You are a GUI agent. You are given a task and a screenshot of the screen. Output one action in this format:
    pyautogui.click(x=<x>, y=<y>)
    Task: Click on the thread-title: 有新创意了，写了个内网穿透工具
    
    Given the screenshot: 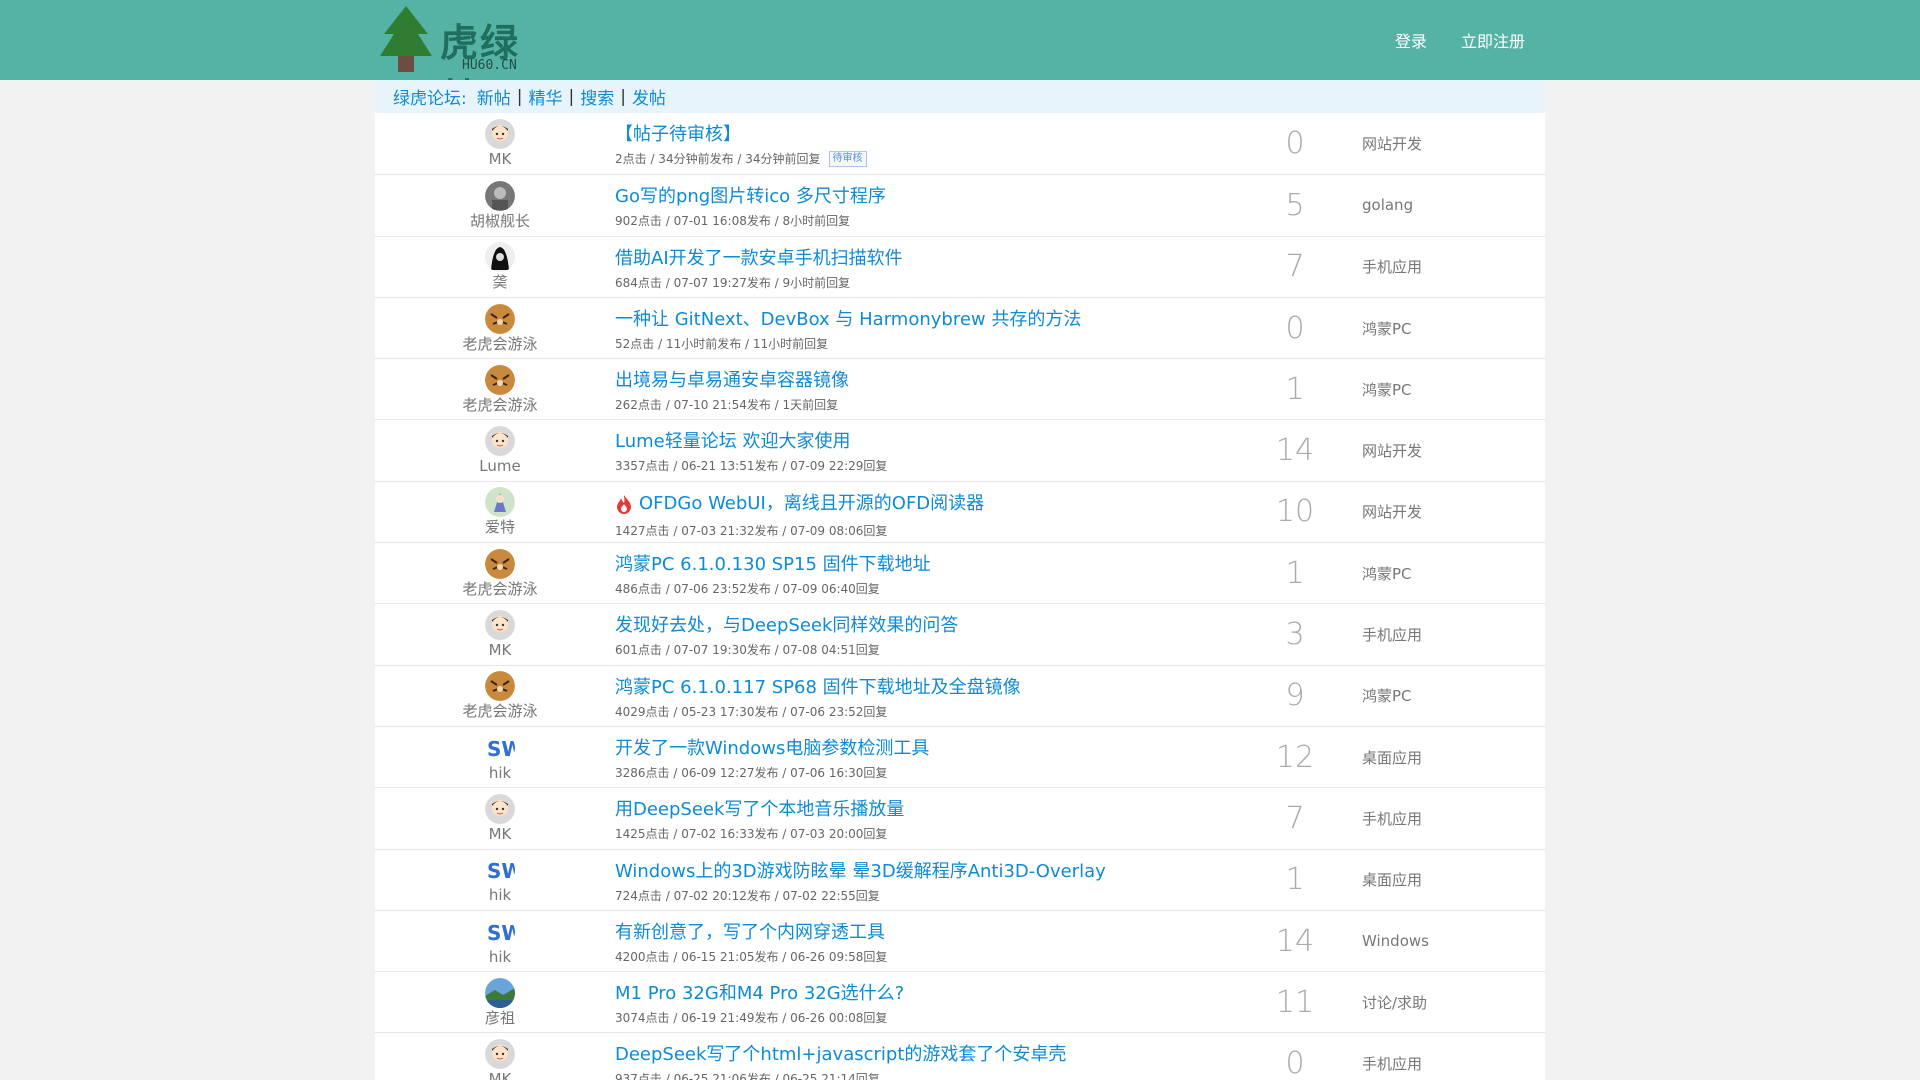 What is the action you would take?
    pyautogui.click(x=750, y=932)
    